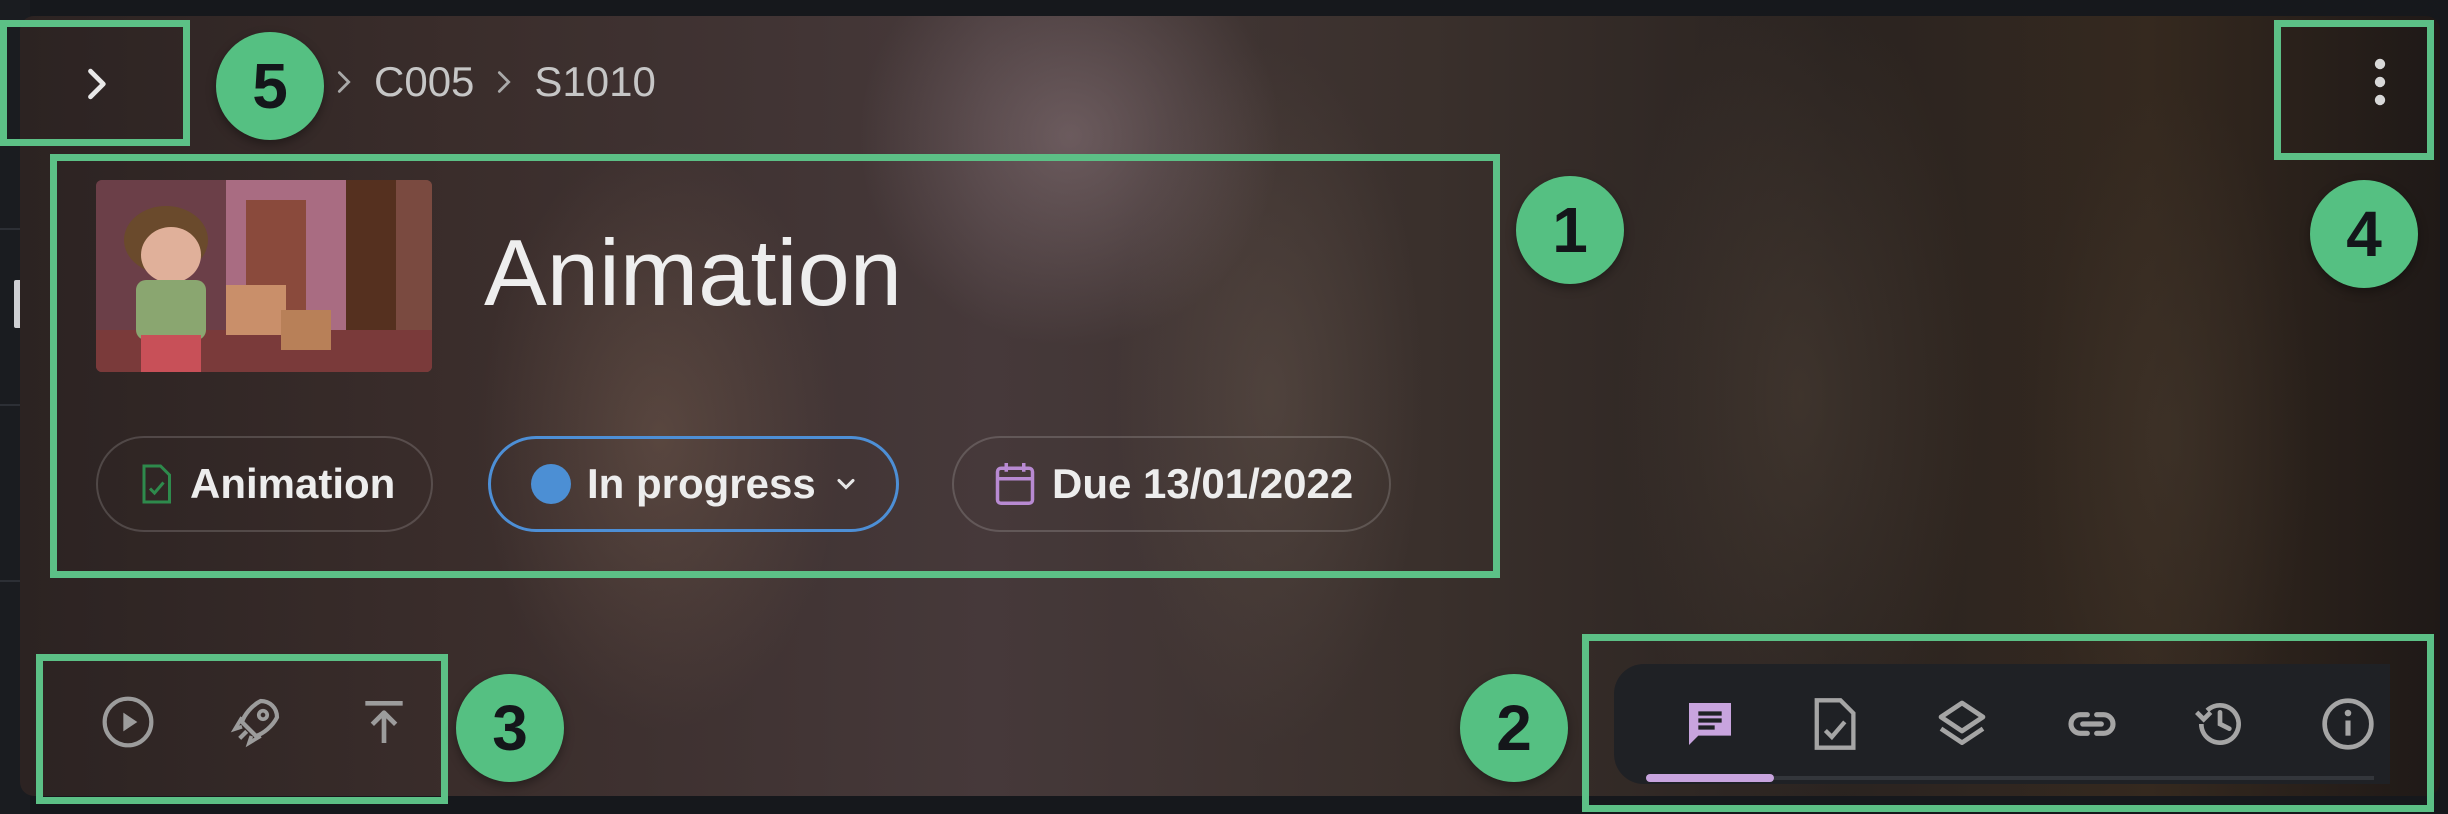 This screenshot has height=814, width=2448. Describe the element at coordinates (594, 82) in the screenshot. I see `breadcrumb-item: S1010` at that location.